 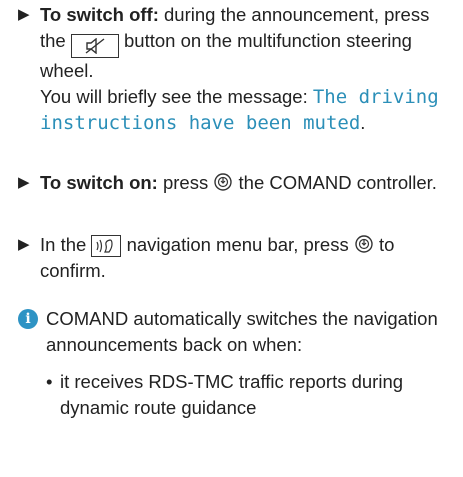 What do you see at coordinates (237, 244) in the screenshot?
I see `step-body-mid: navigation menu bar, press` at bounding box center [237, 244].